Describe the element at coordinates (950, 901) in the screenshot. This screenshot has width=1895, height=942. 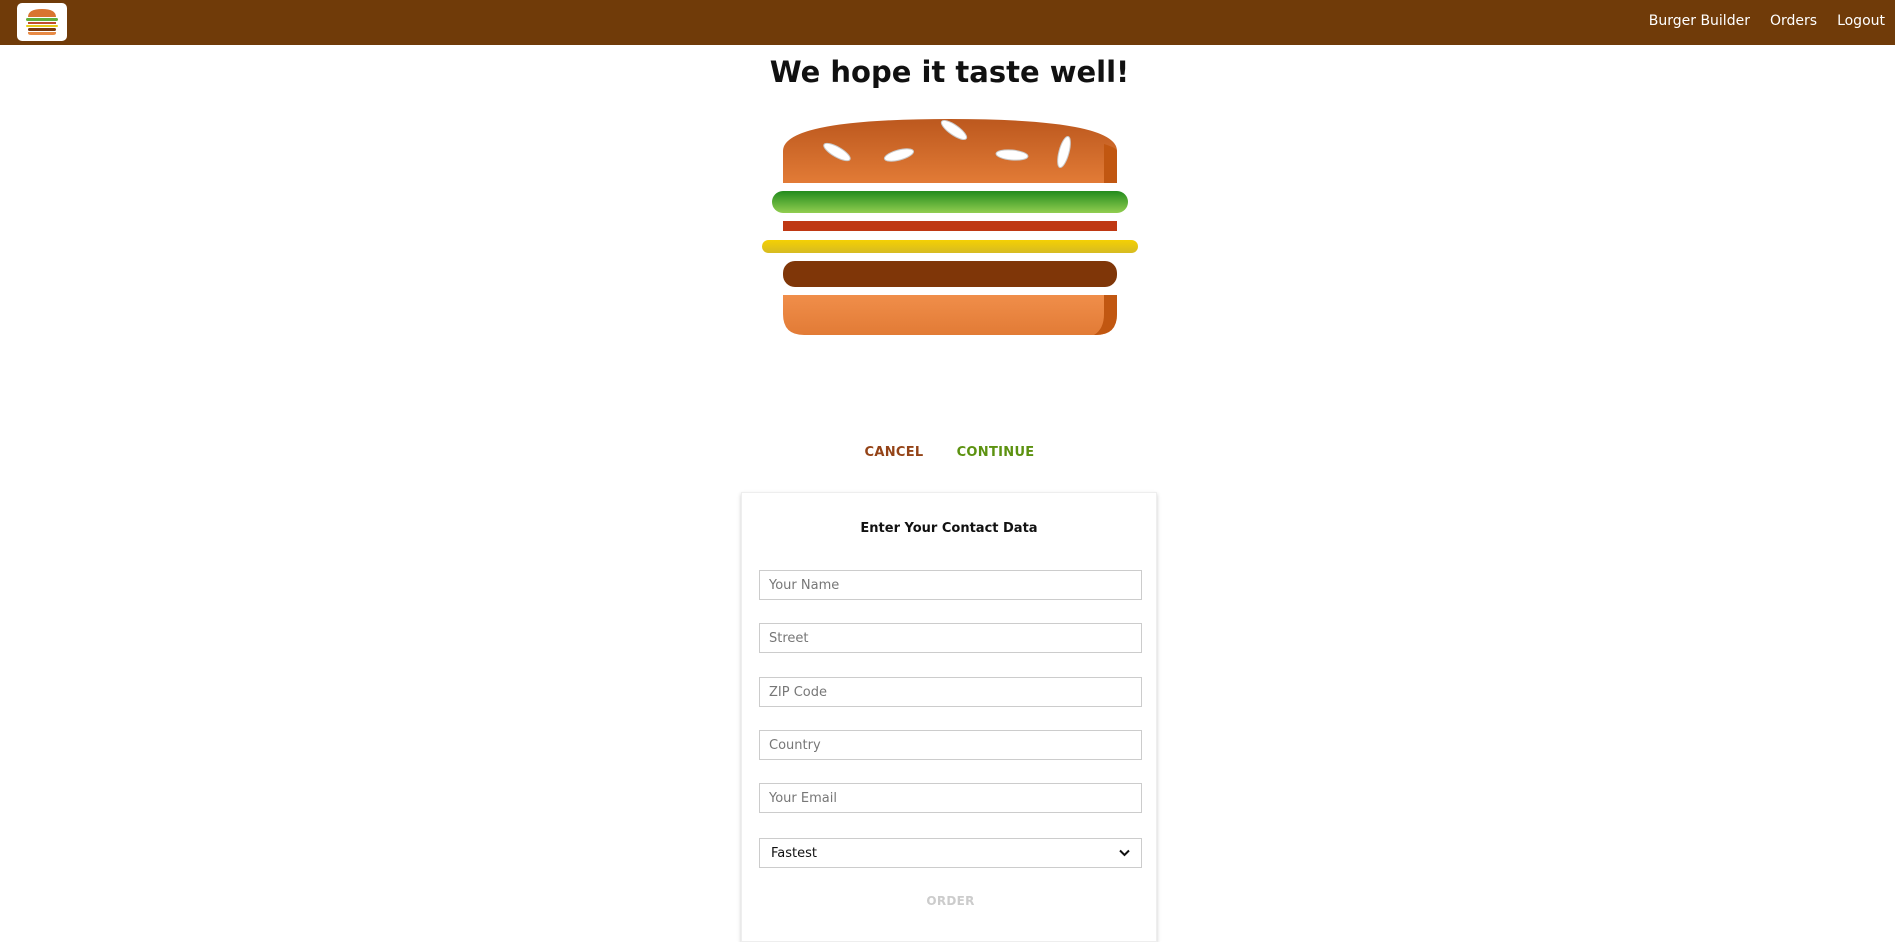
I see `order-button: ORDER` at that location.